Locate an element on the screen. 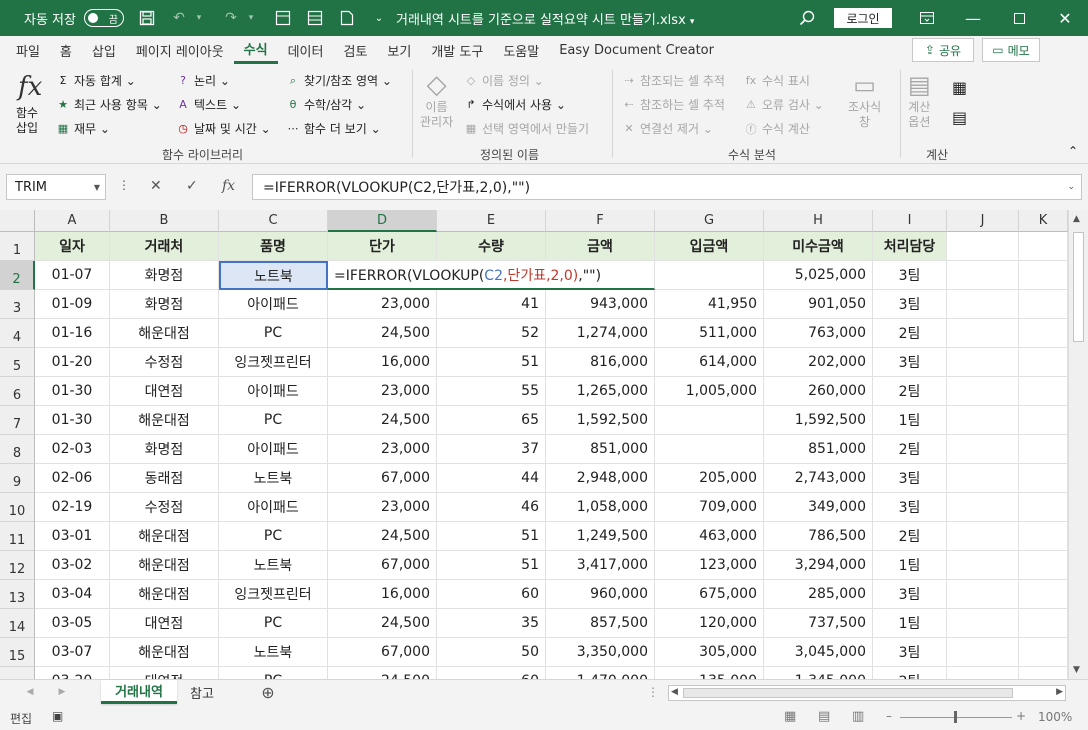  table-cell: 노트북 is located at coordinates (273, 478).